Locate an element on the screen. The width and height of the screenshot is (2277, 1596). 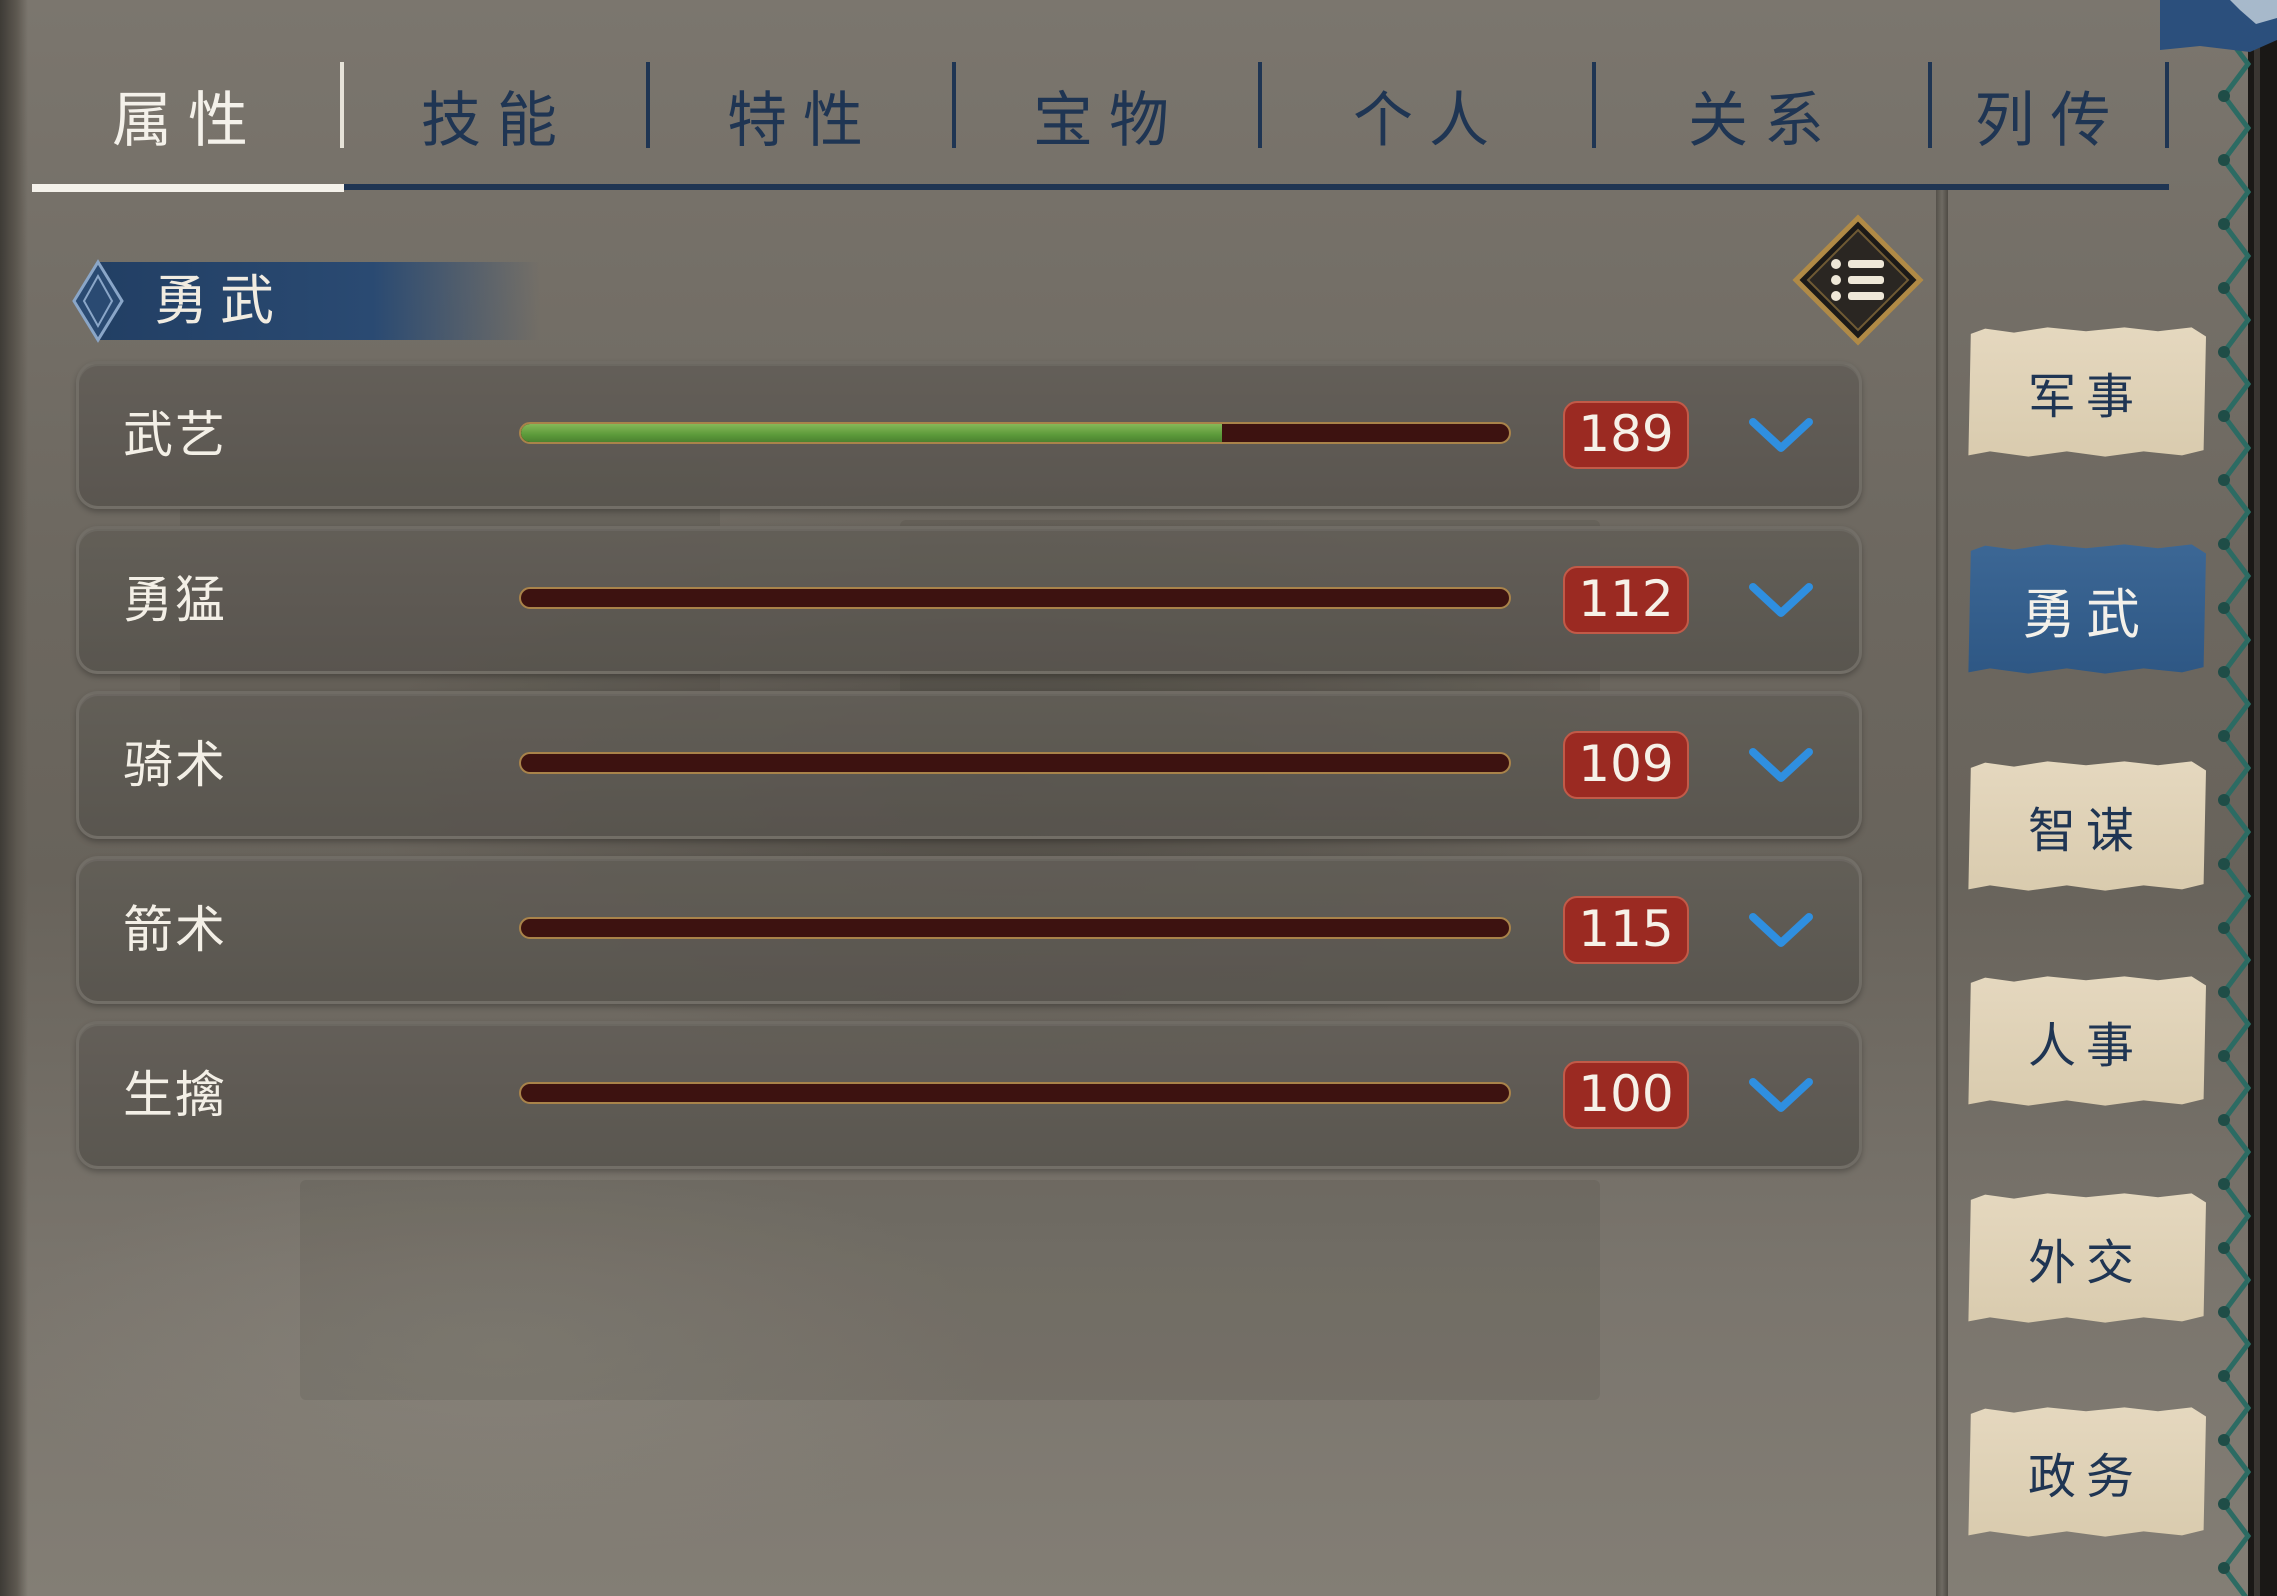
top-tab-bar: 属性 技能 特性 宝物 个人 关系 列传 is located at coordinates (1100, 115).